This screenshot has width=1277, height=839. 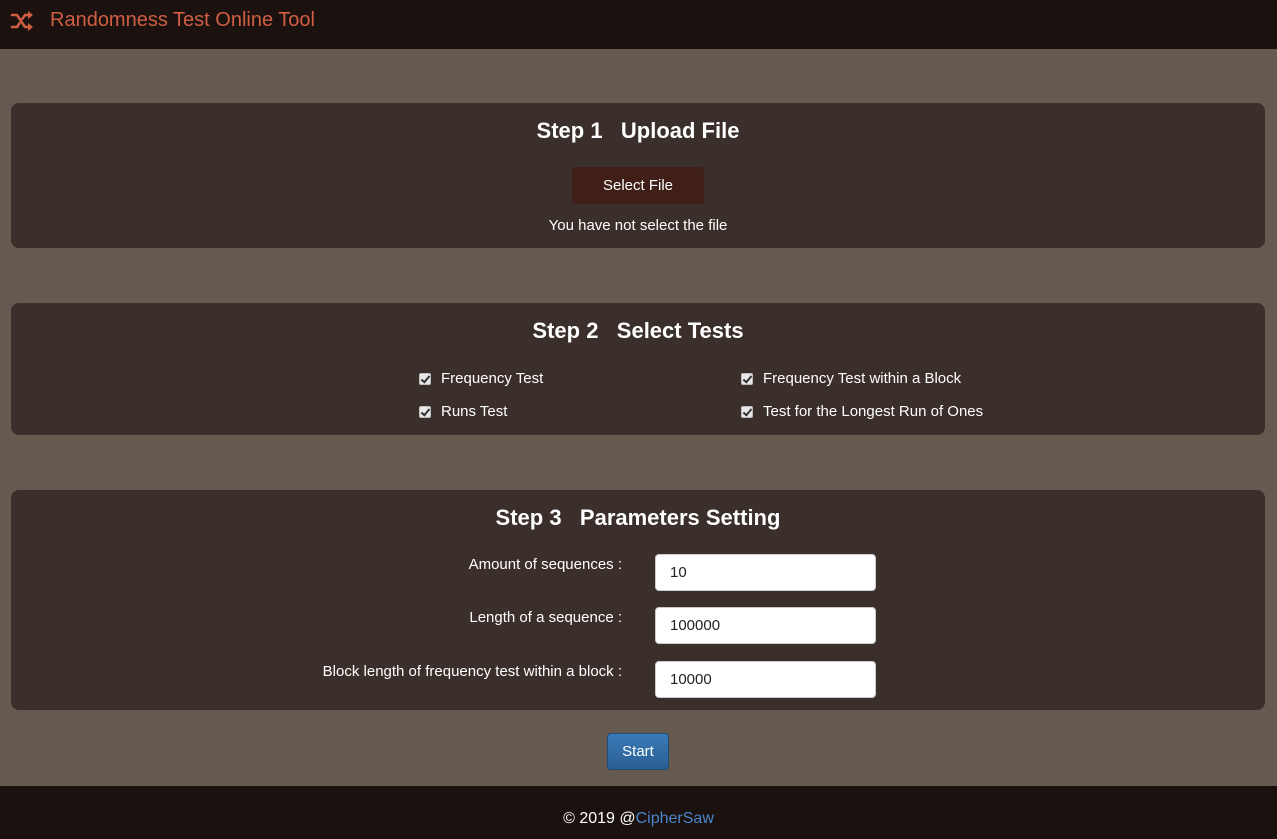 I want to click on sequence-length-input, so click(x=765, y=625).